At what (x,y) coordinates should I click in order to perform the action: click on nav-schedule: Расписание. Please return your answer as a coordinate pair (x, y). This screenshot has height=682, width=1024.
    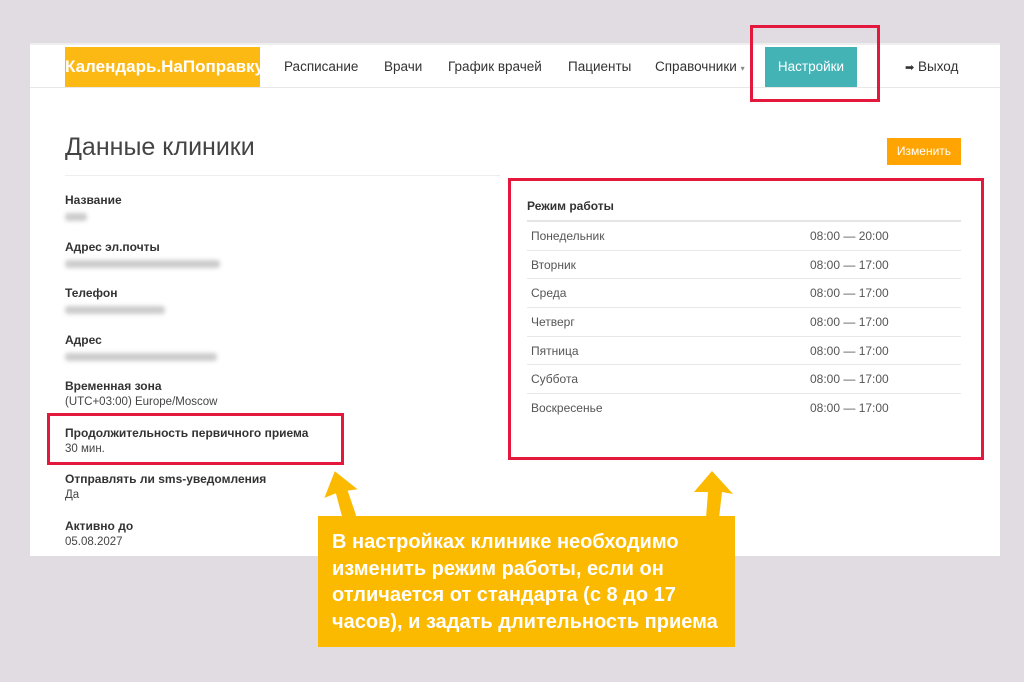
    Looking at the image, I should click on (321, 66).